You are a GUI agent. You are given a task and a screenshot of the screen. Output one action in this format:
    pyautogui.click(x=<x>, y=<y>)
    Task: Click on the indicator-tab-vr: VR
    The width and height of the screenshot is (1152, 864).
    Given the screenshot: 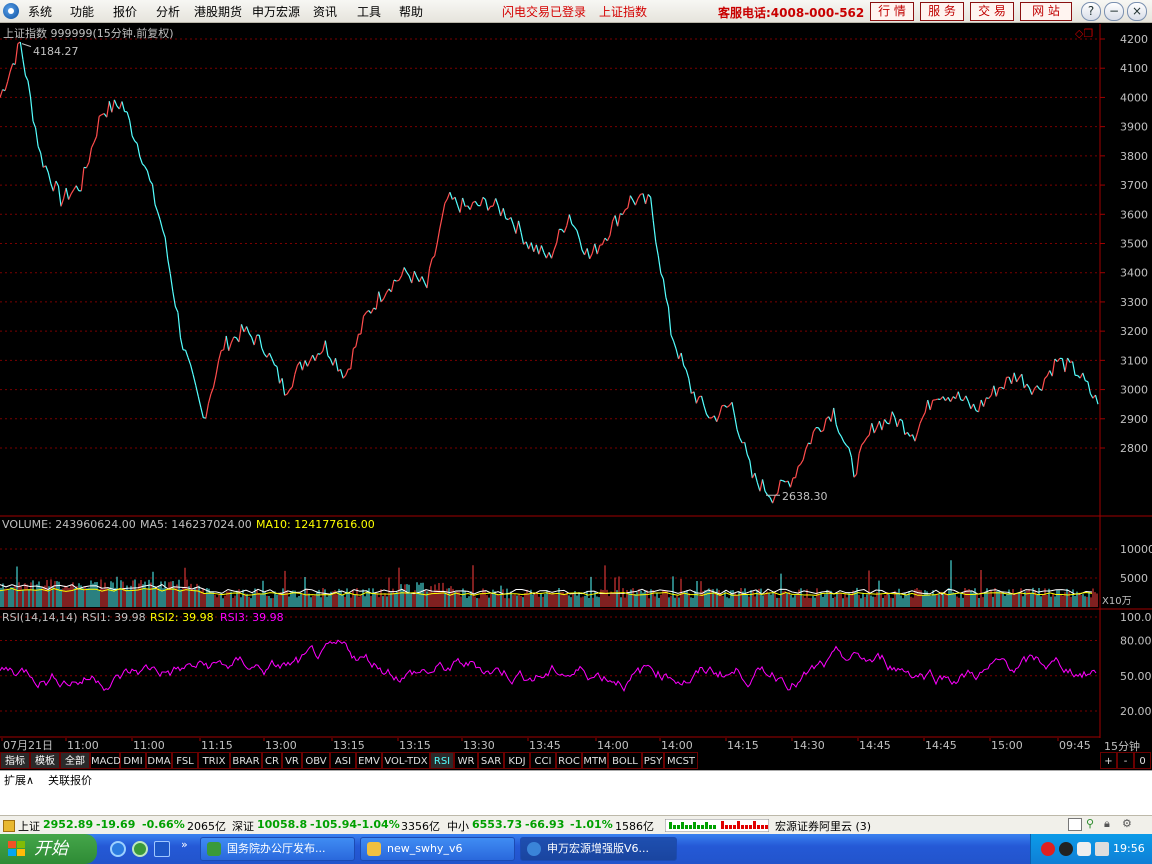 What is the action you would take?
    pyautogui.click(x=292, y=760)
    